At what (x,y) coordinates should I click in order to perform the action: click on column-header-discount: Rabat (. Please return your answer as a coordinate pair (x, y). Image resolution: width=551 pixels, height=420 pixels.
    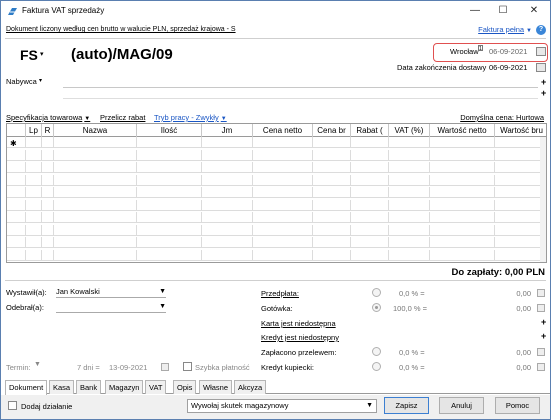
    Looking at the image, I should click on (370, 130).